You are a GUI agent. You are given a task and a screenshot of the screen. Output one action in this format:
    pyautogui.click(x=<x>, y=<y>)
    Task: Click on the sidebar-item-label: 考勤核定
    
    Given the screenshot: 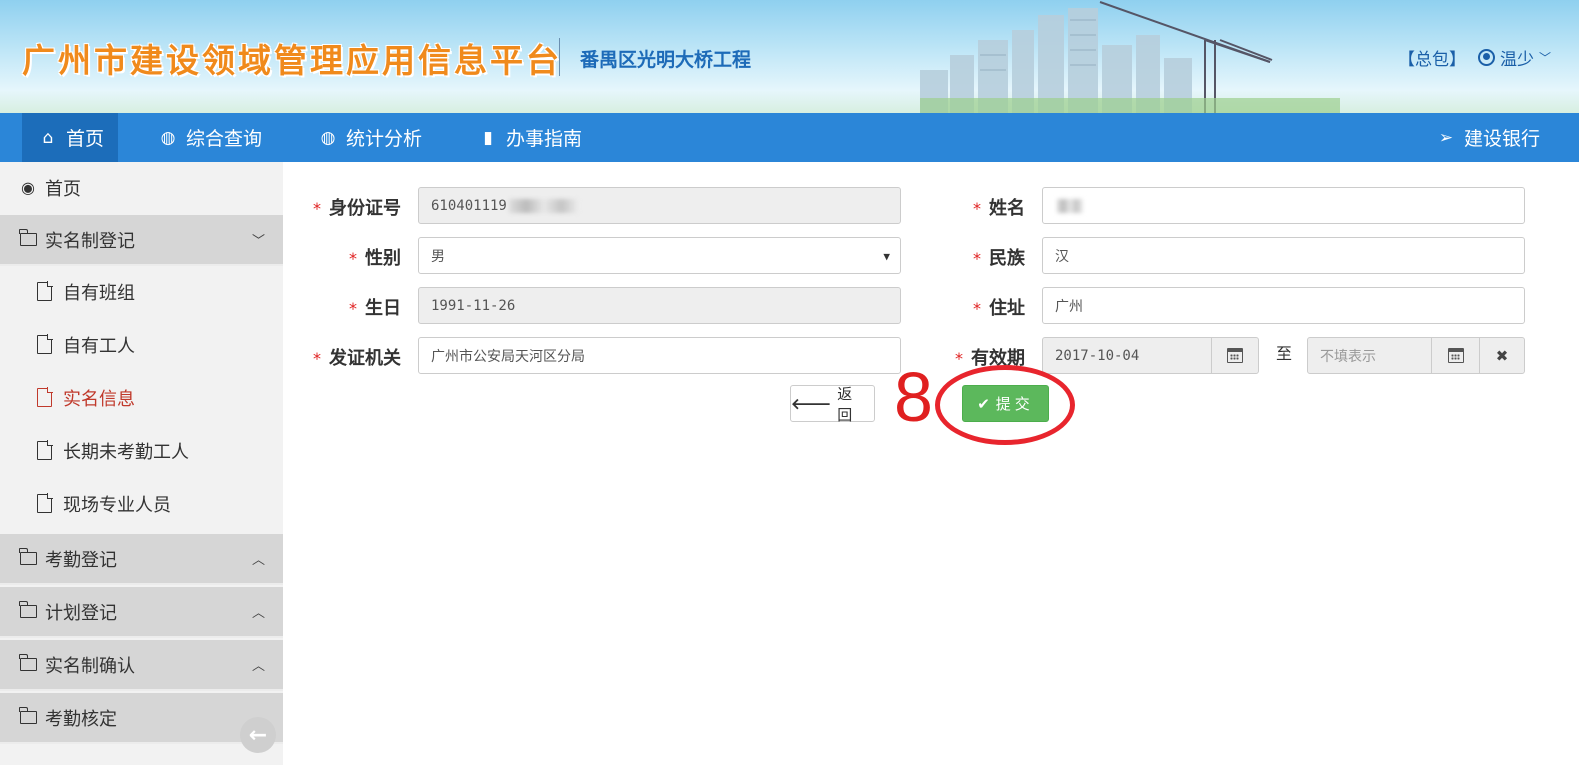 What is the action you would take?
    pyautogui.click(x=81, y=719)
    